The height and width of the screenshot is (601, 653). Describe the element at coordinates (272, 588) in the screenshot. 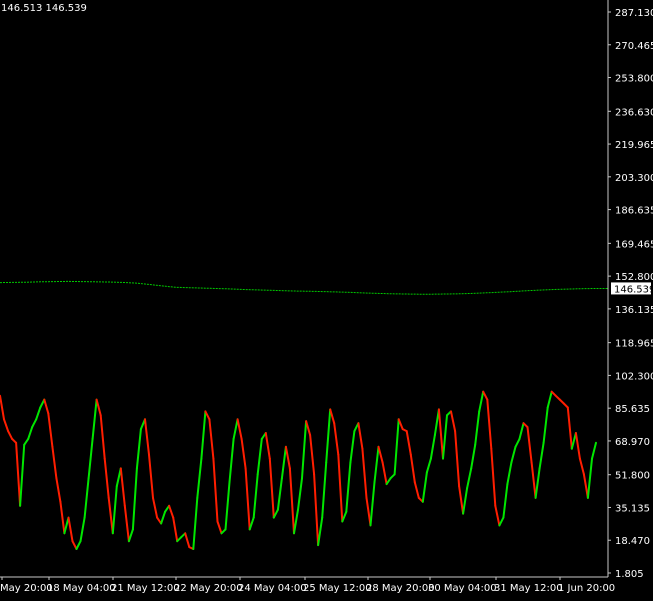

I see `x-tick-label: 24 May 04:00` at that location.